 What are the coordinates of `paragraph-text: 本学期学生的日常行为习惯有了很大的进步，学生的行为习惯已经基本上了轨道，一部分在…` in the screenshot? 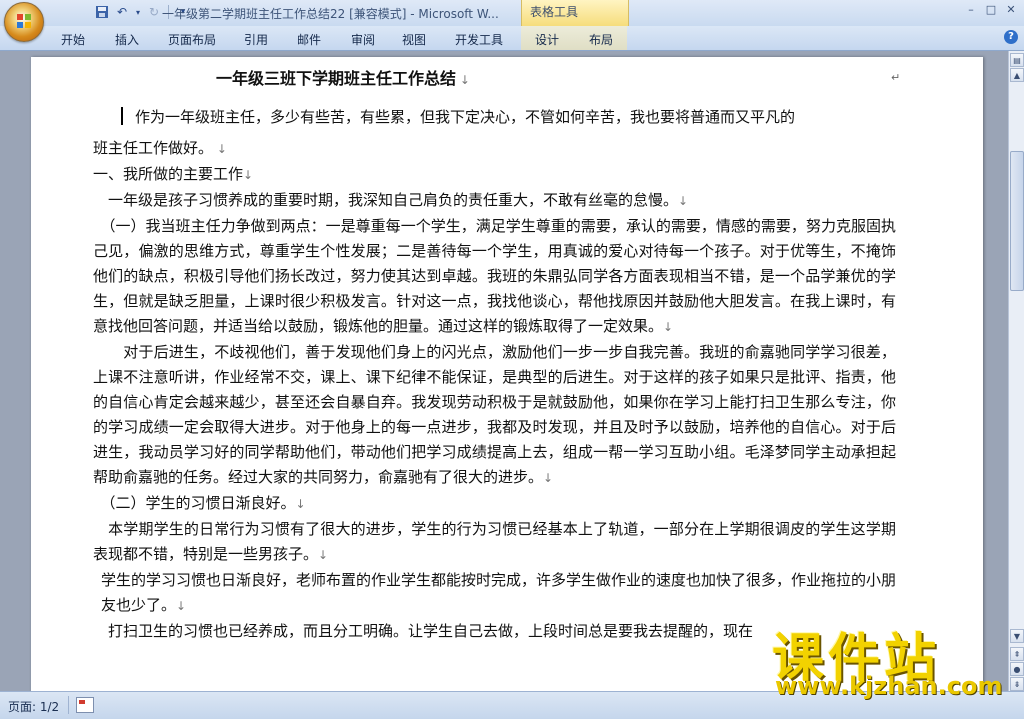 It's located at (494, 541).